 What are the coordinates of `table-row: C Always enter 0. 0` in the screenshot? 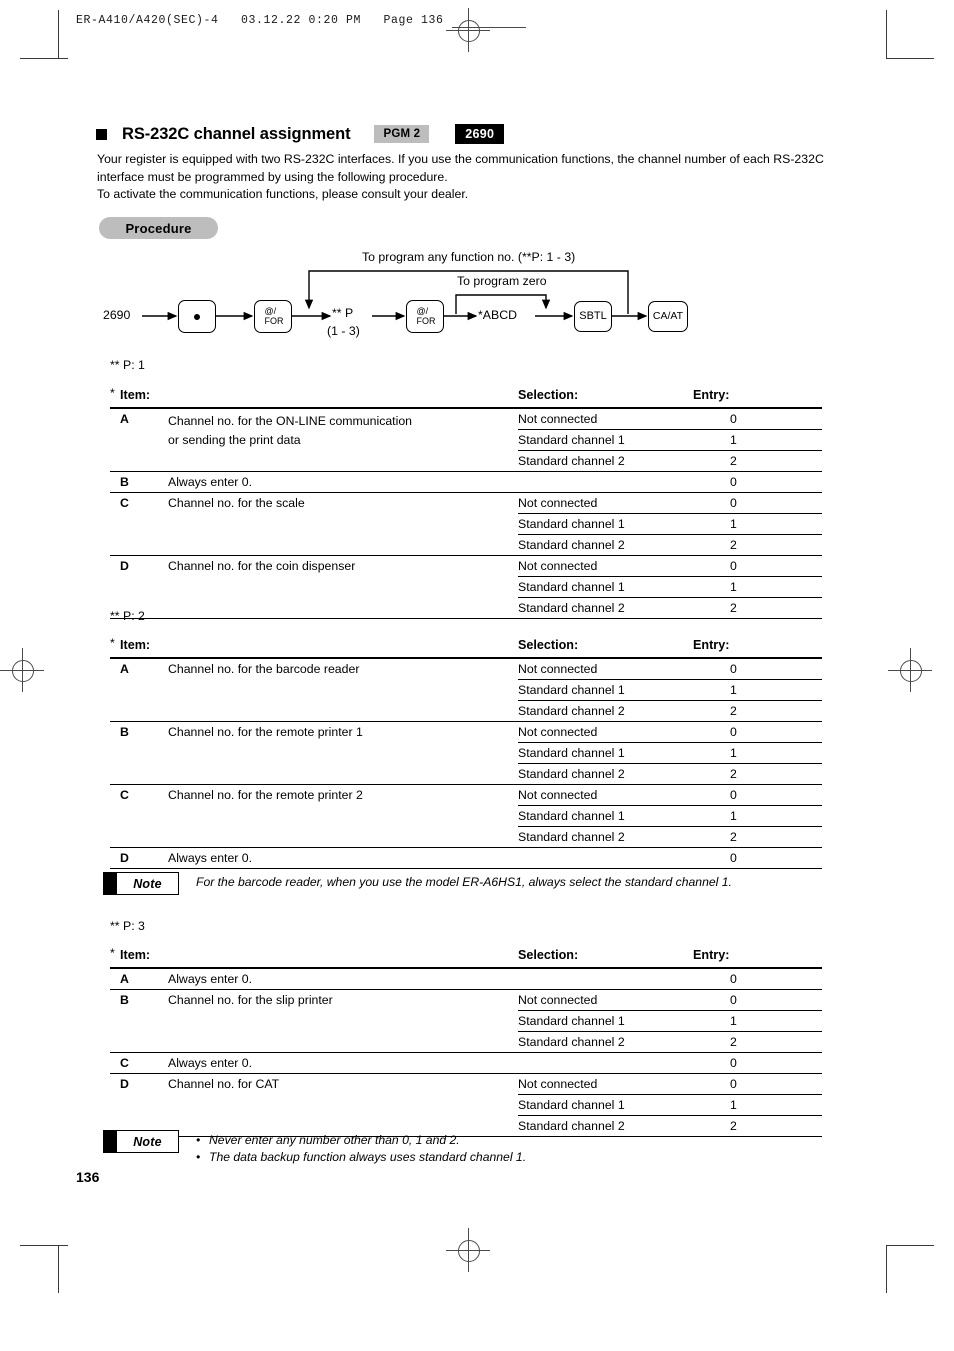 It's located at (466, 1062).